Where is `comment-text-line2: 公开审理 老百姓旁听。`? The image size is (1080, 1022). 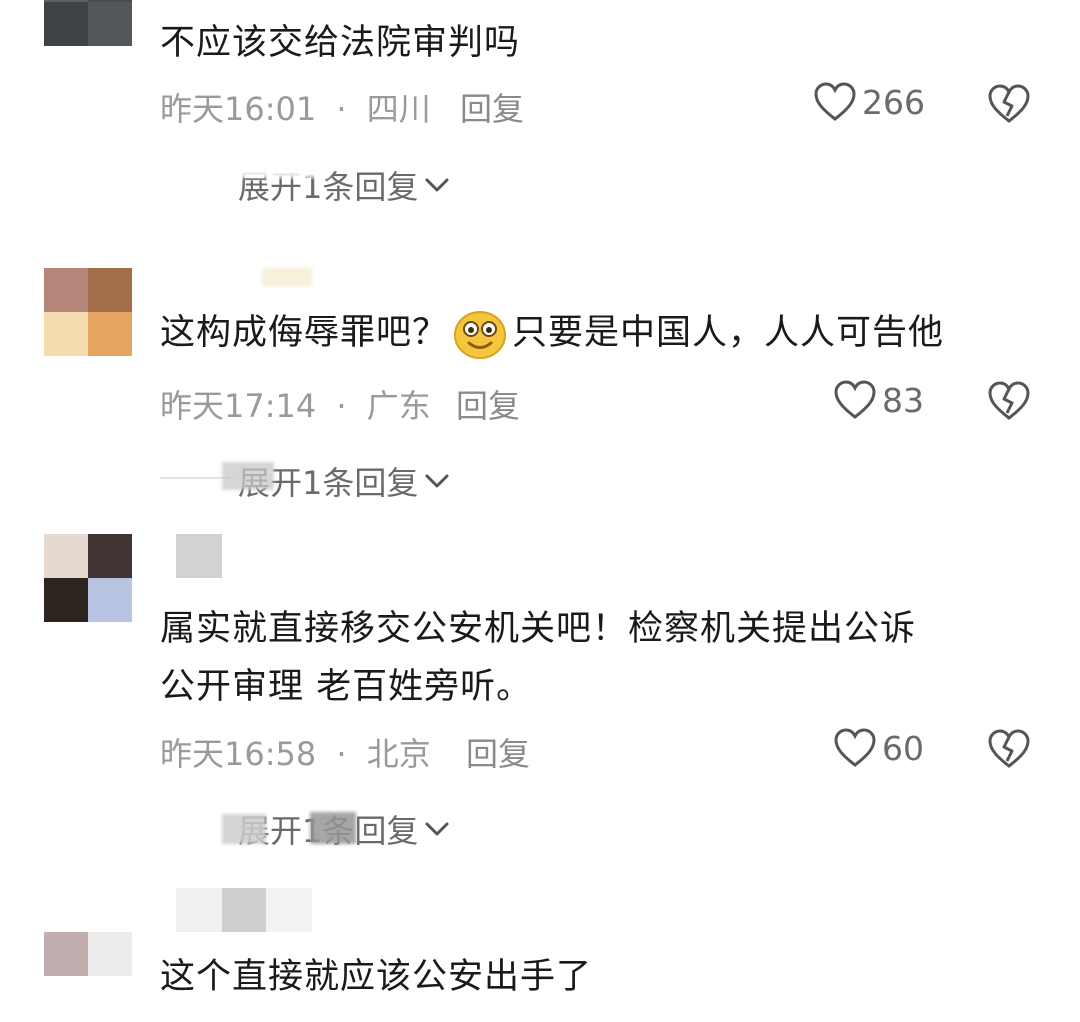
comment-text-line2: 公开审理 老百姓旁听。 is located at coordinates (346, 687).